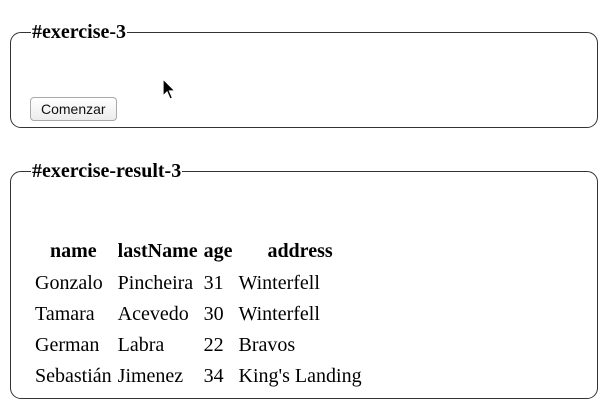 The image size is (600, 400). Describe the element at coordinates (65, 313) in the screenshot. I see `cell-name: Tamara` at that location.